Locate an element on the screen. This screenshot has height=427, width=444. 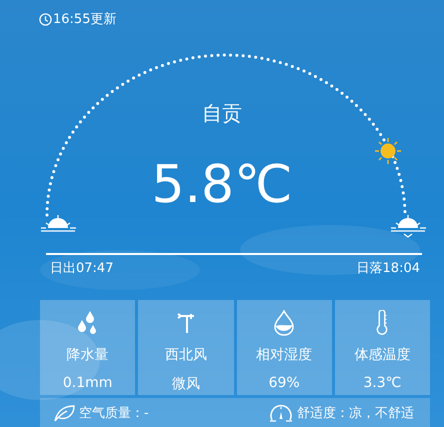
gauge-icon is located at coordinates (281, 413).